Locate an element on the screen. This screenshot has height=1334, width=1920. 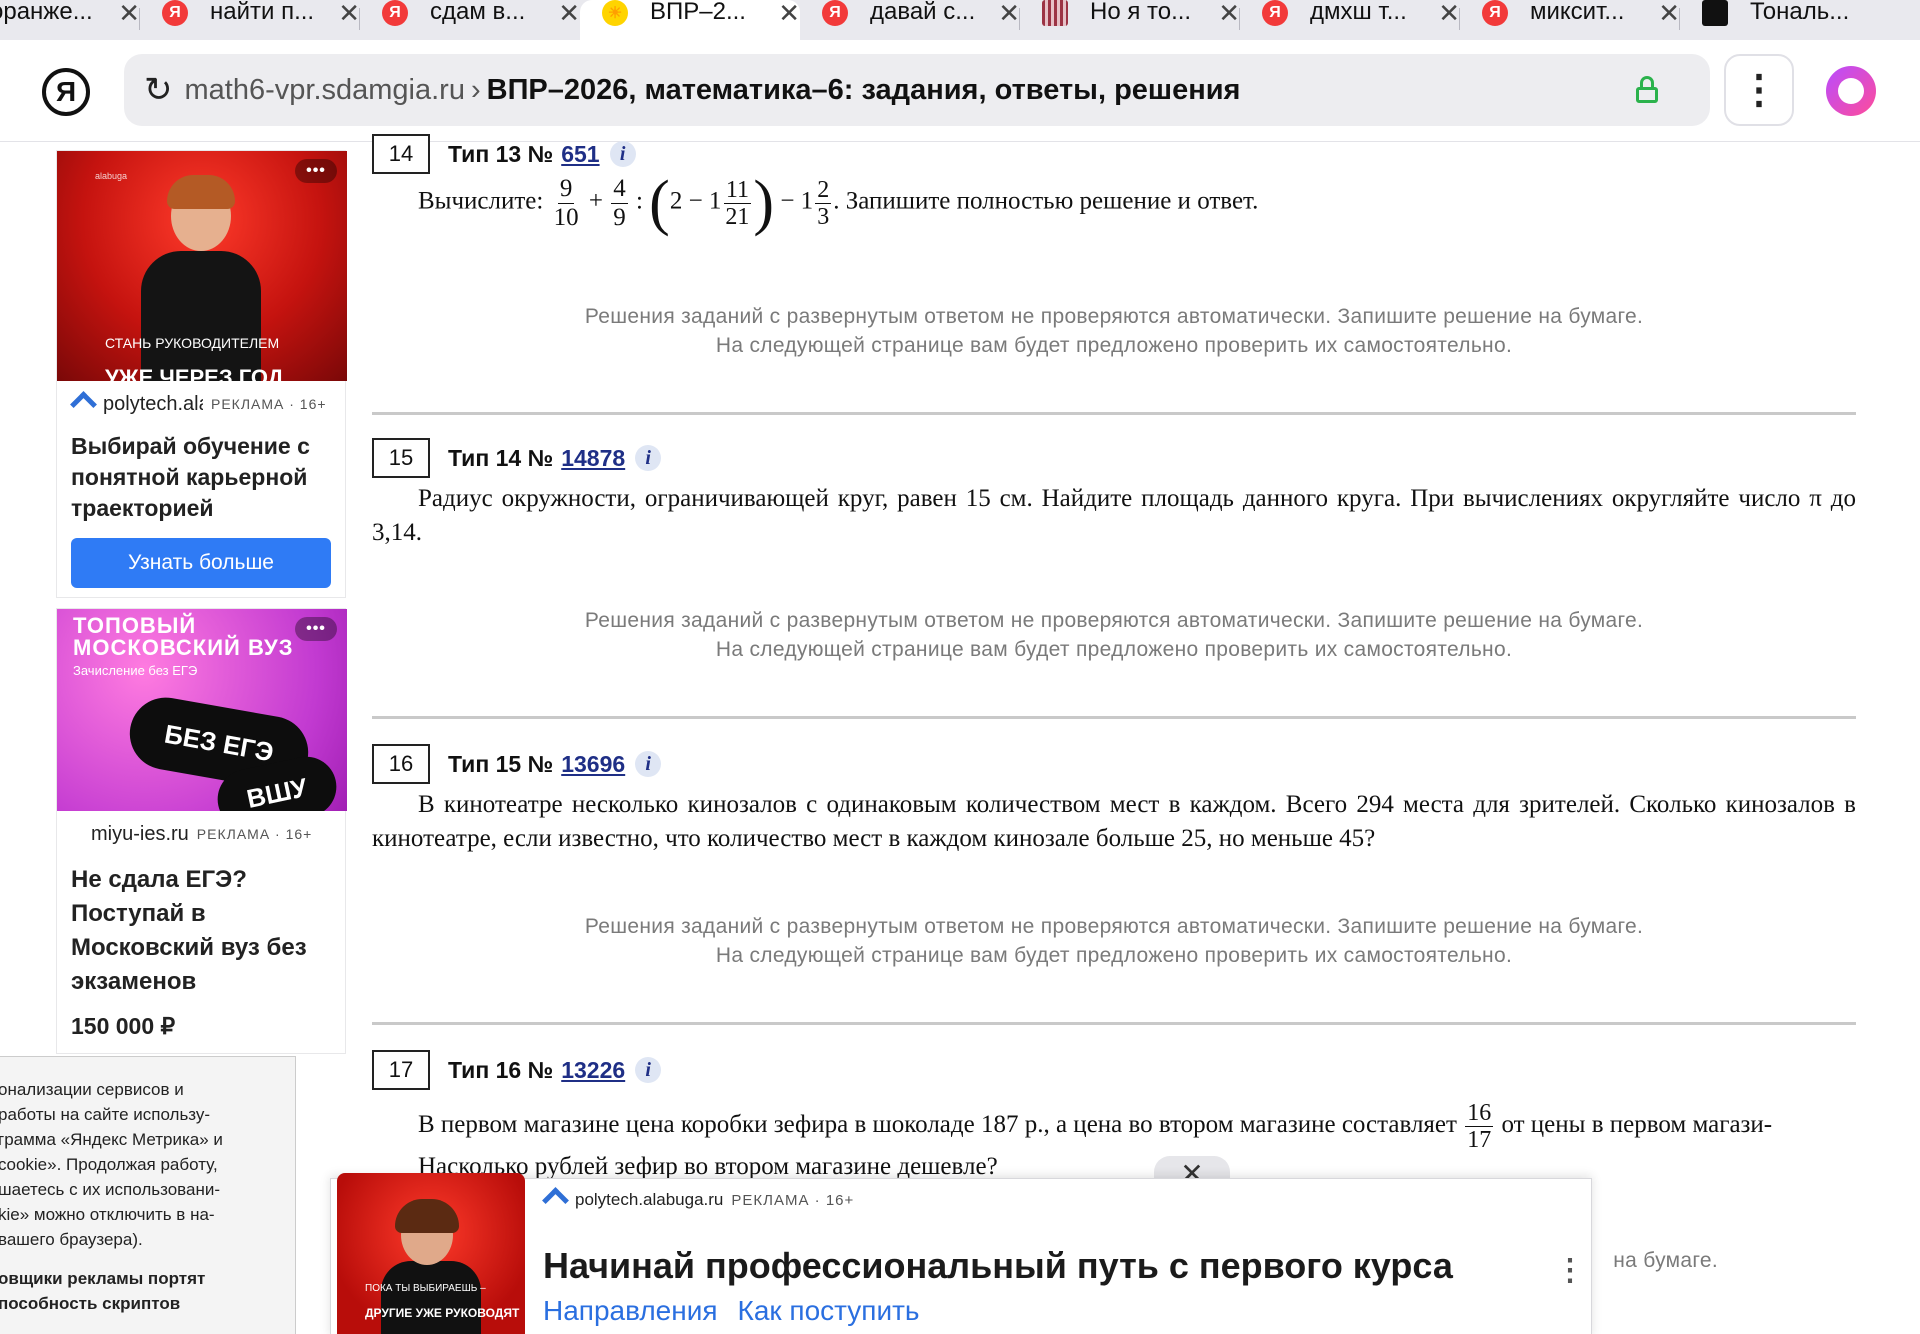
task-tail: . Запишите полностью решение и ответ. is located at coordinates (1046, 201).